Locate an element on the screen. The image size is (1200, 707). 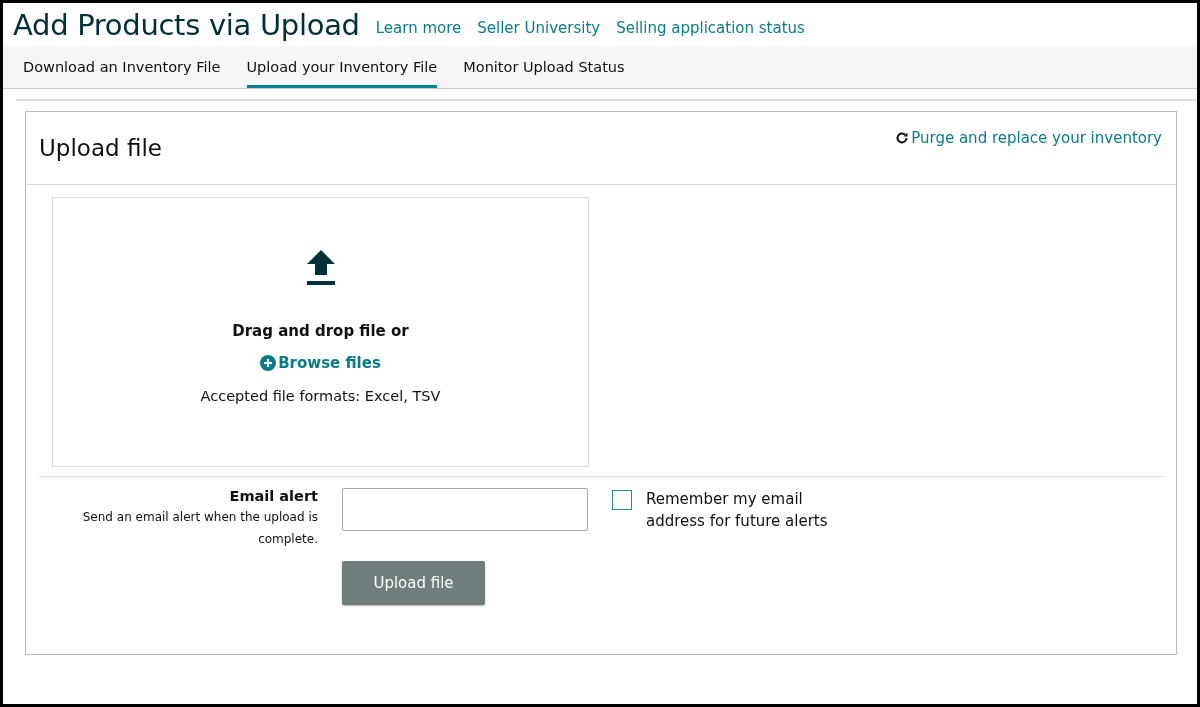
drop-prompt: Drag and drop file or is located at coordinates (320, 331).